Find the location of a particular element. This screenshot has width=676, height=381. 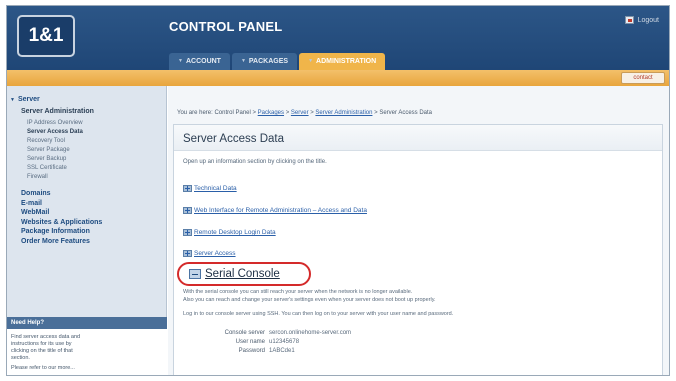

tab-label: ACCOUNT is located at coordinates (203, 61).